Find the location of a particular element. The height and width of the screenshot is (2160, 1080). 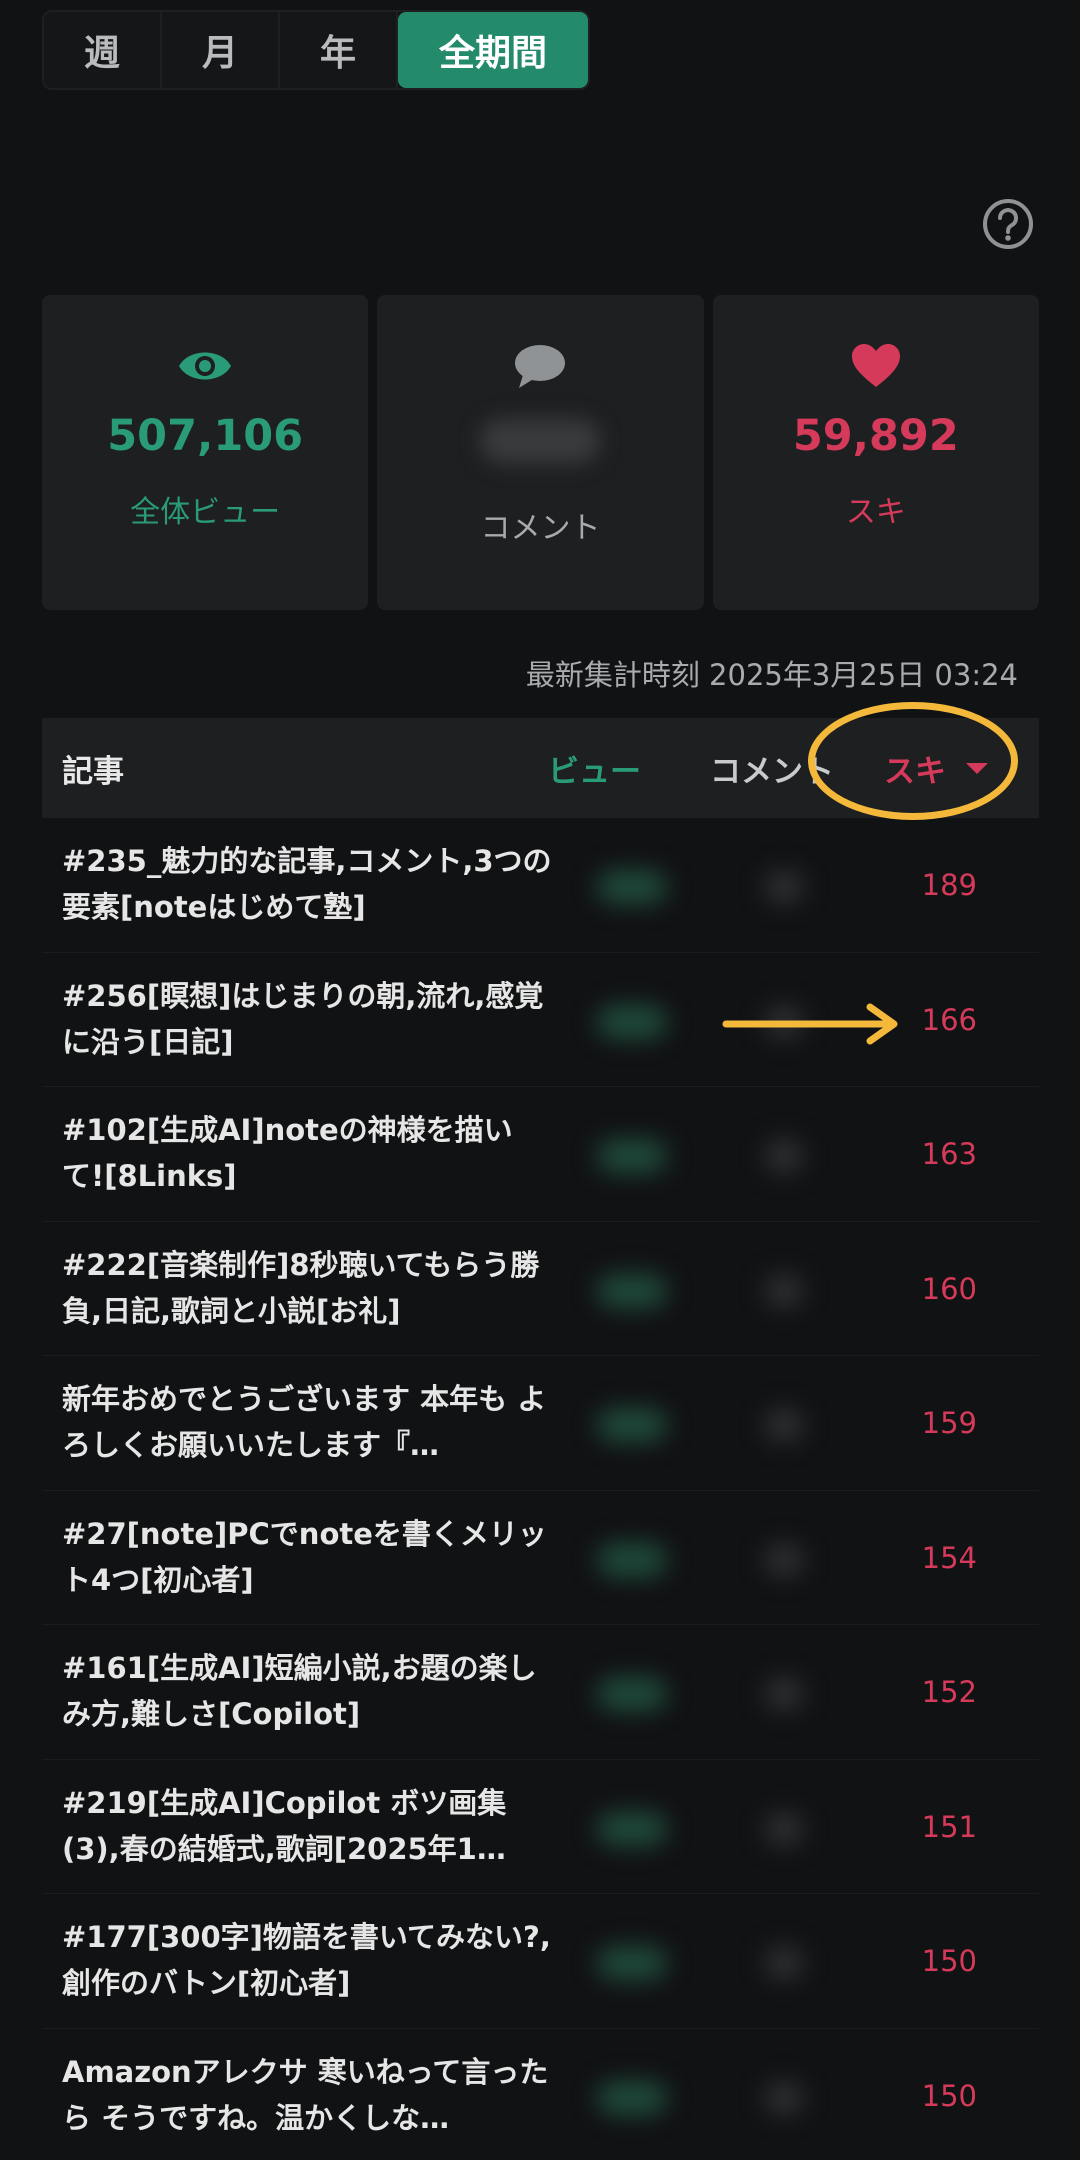

table-row: #222[音楽制作]8秒聴いてもらう勝負,日記,歌詞と小説[お礼] 160 is located at coordinates (540, 1289).